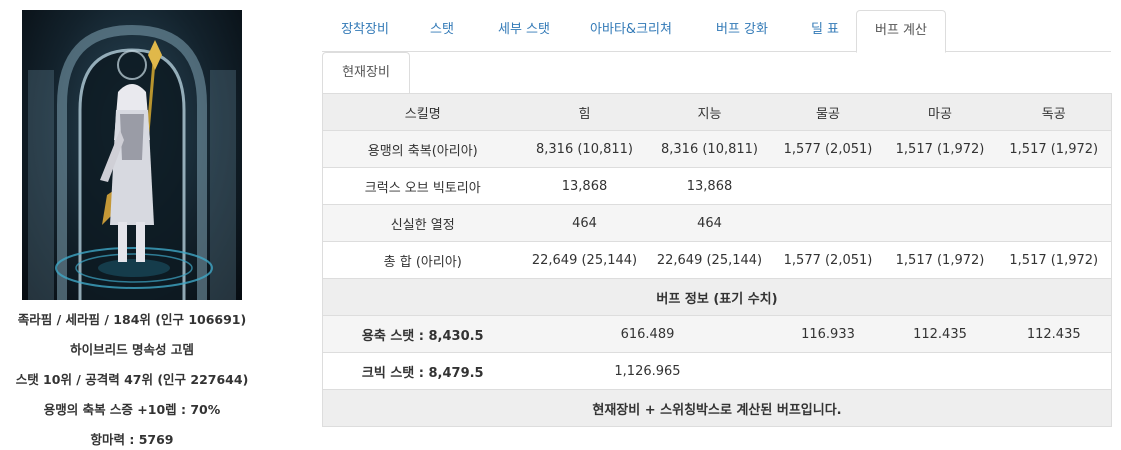 Image resolution: width=1121 pixels, height=450 pixels. Describe the element at coordinates (584, 223) in the screenshot. I see `cell-str: 464` at that location.